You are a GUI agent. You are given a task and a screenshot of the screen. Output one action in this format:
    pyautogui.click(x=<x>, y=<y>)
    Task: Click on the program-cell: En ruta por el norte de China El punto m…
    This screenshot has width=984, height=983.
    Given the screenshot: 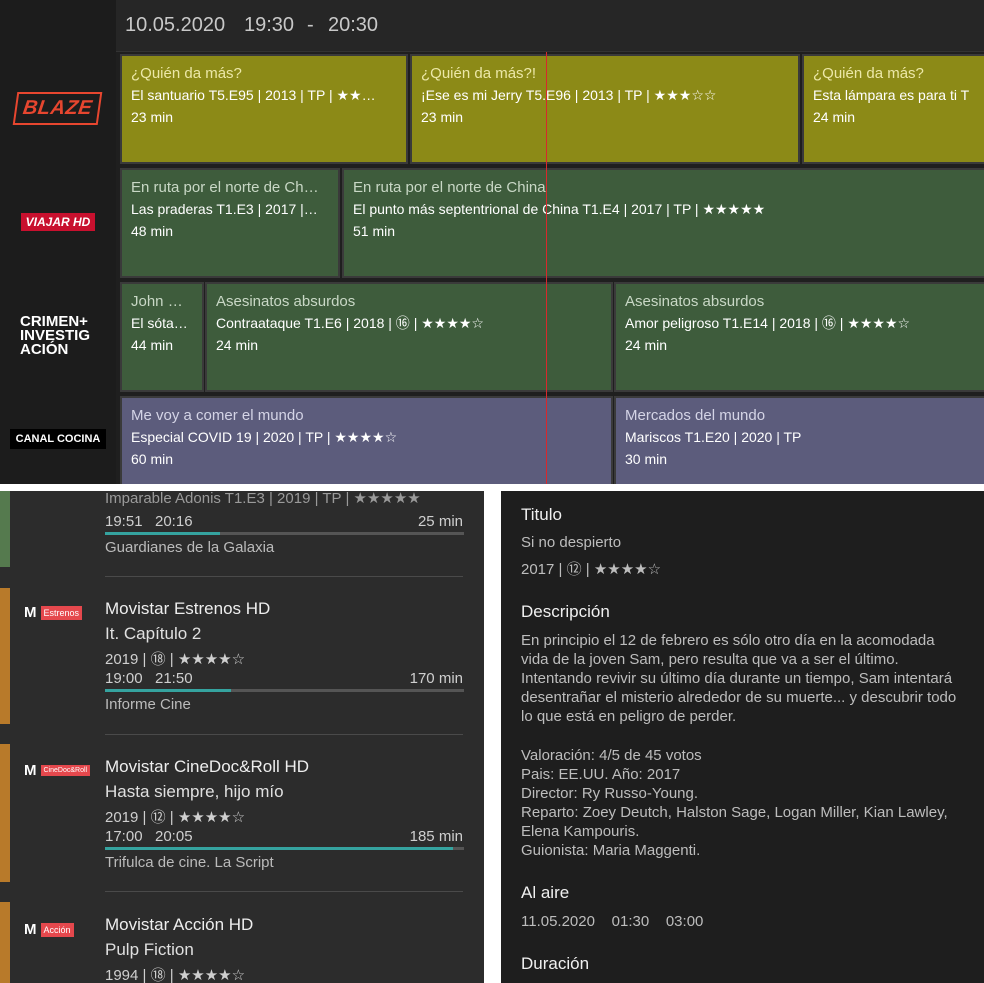 What is the action you would take?
    pyautogui.click(x=663, y=223)
    